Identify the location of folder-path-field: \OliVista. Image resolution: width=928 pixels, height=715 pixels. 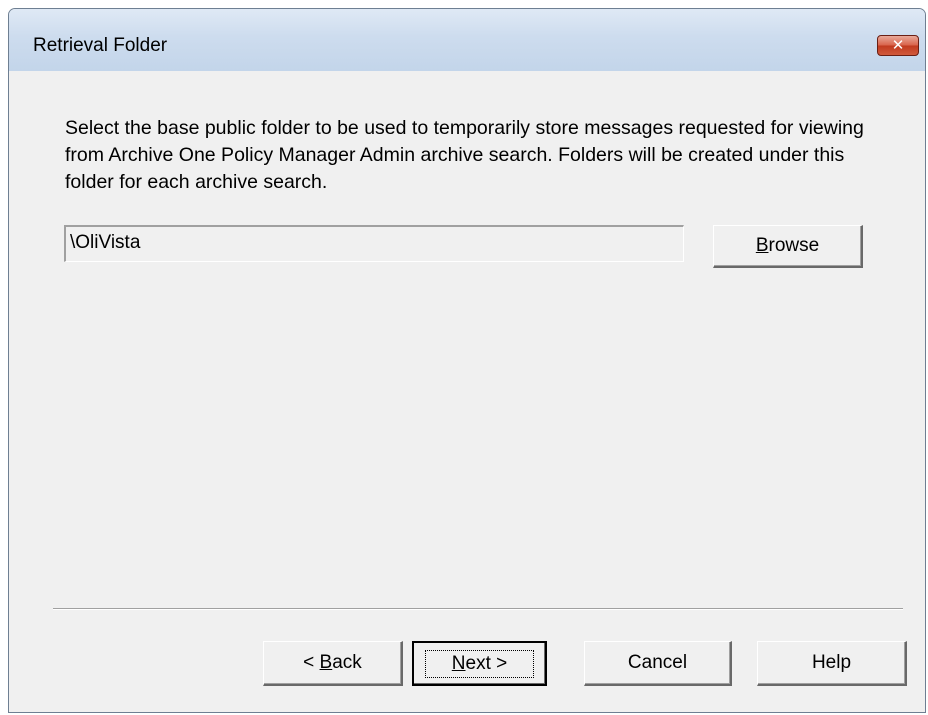
(374, 243).